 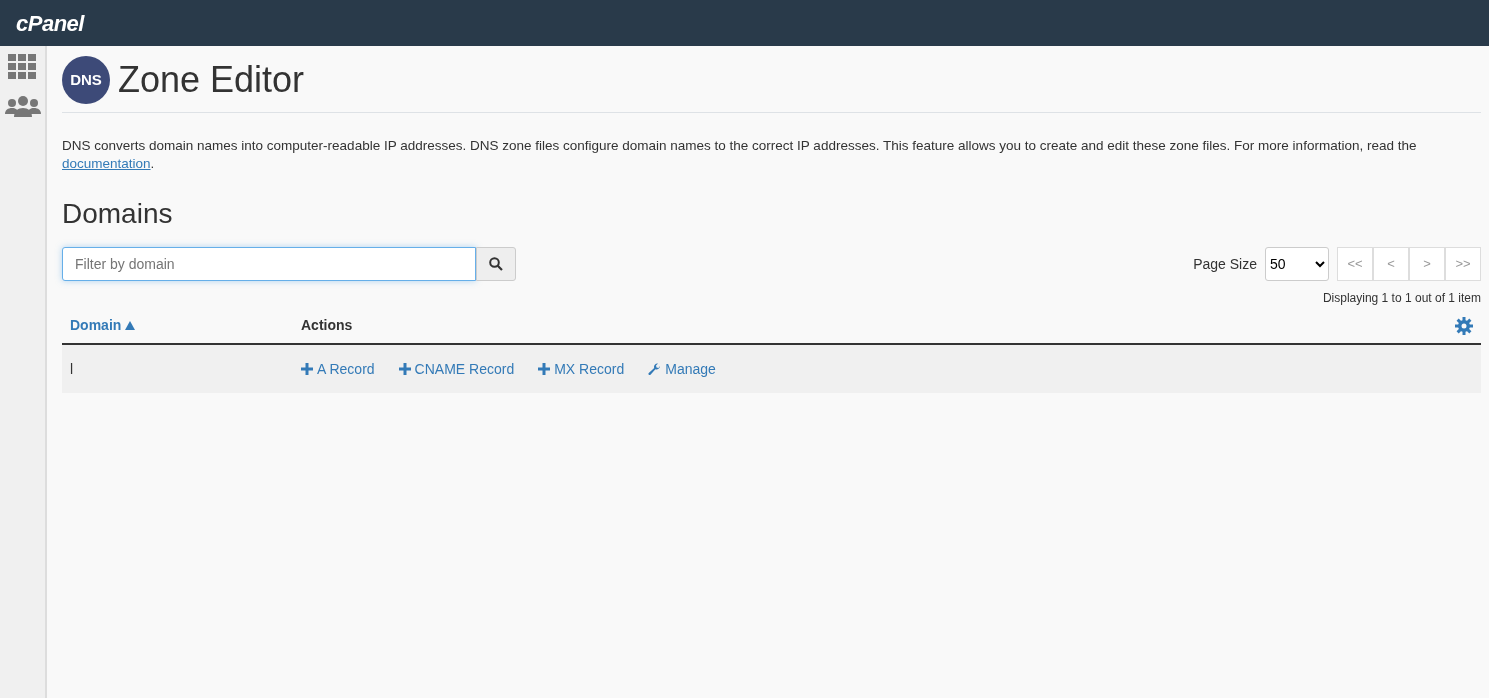 I want to click on page-size-select: 50, so click(x=1297, y=264).